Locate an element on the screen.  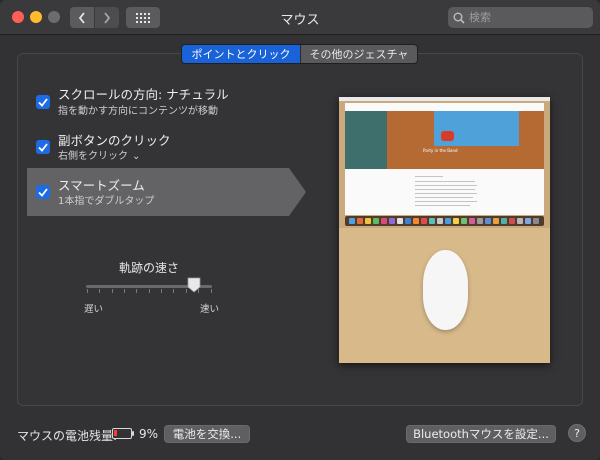
preview-dock is located at coordinates (444, 221).